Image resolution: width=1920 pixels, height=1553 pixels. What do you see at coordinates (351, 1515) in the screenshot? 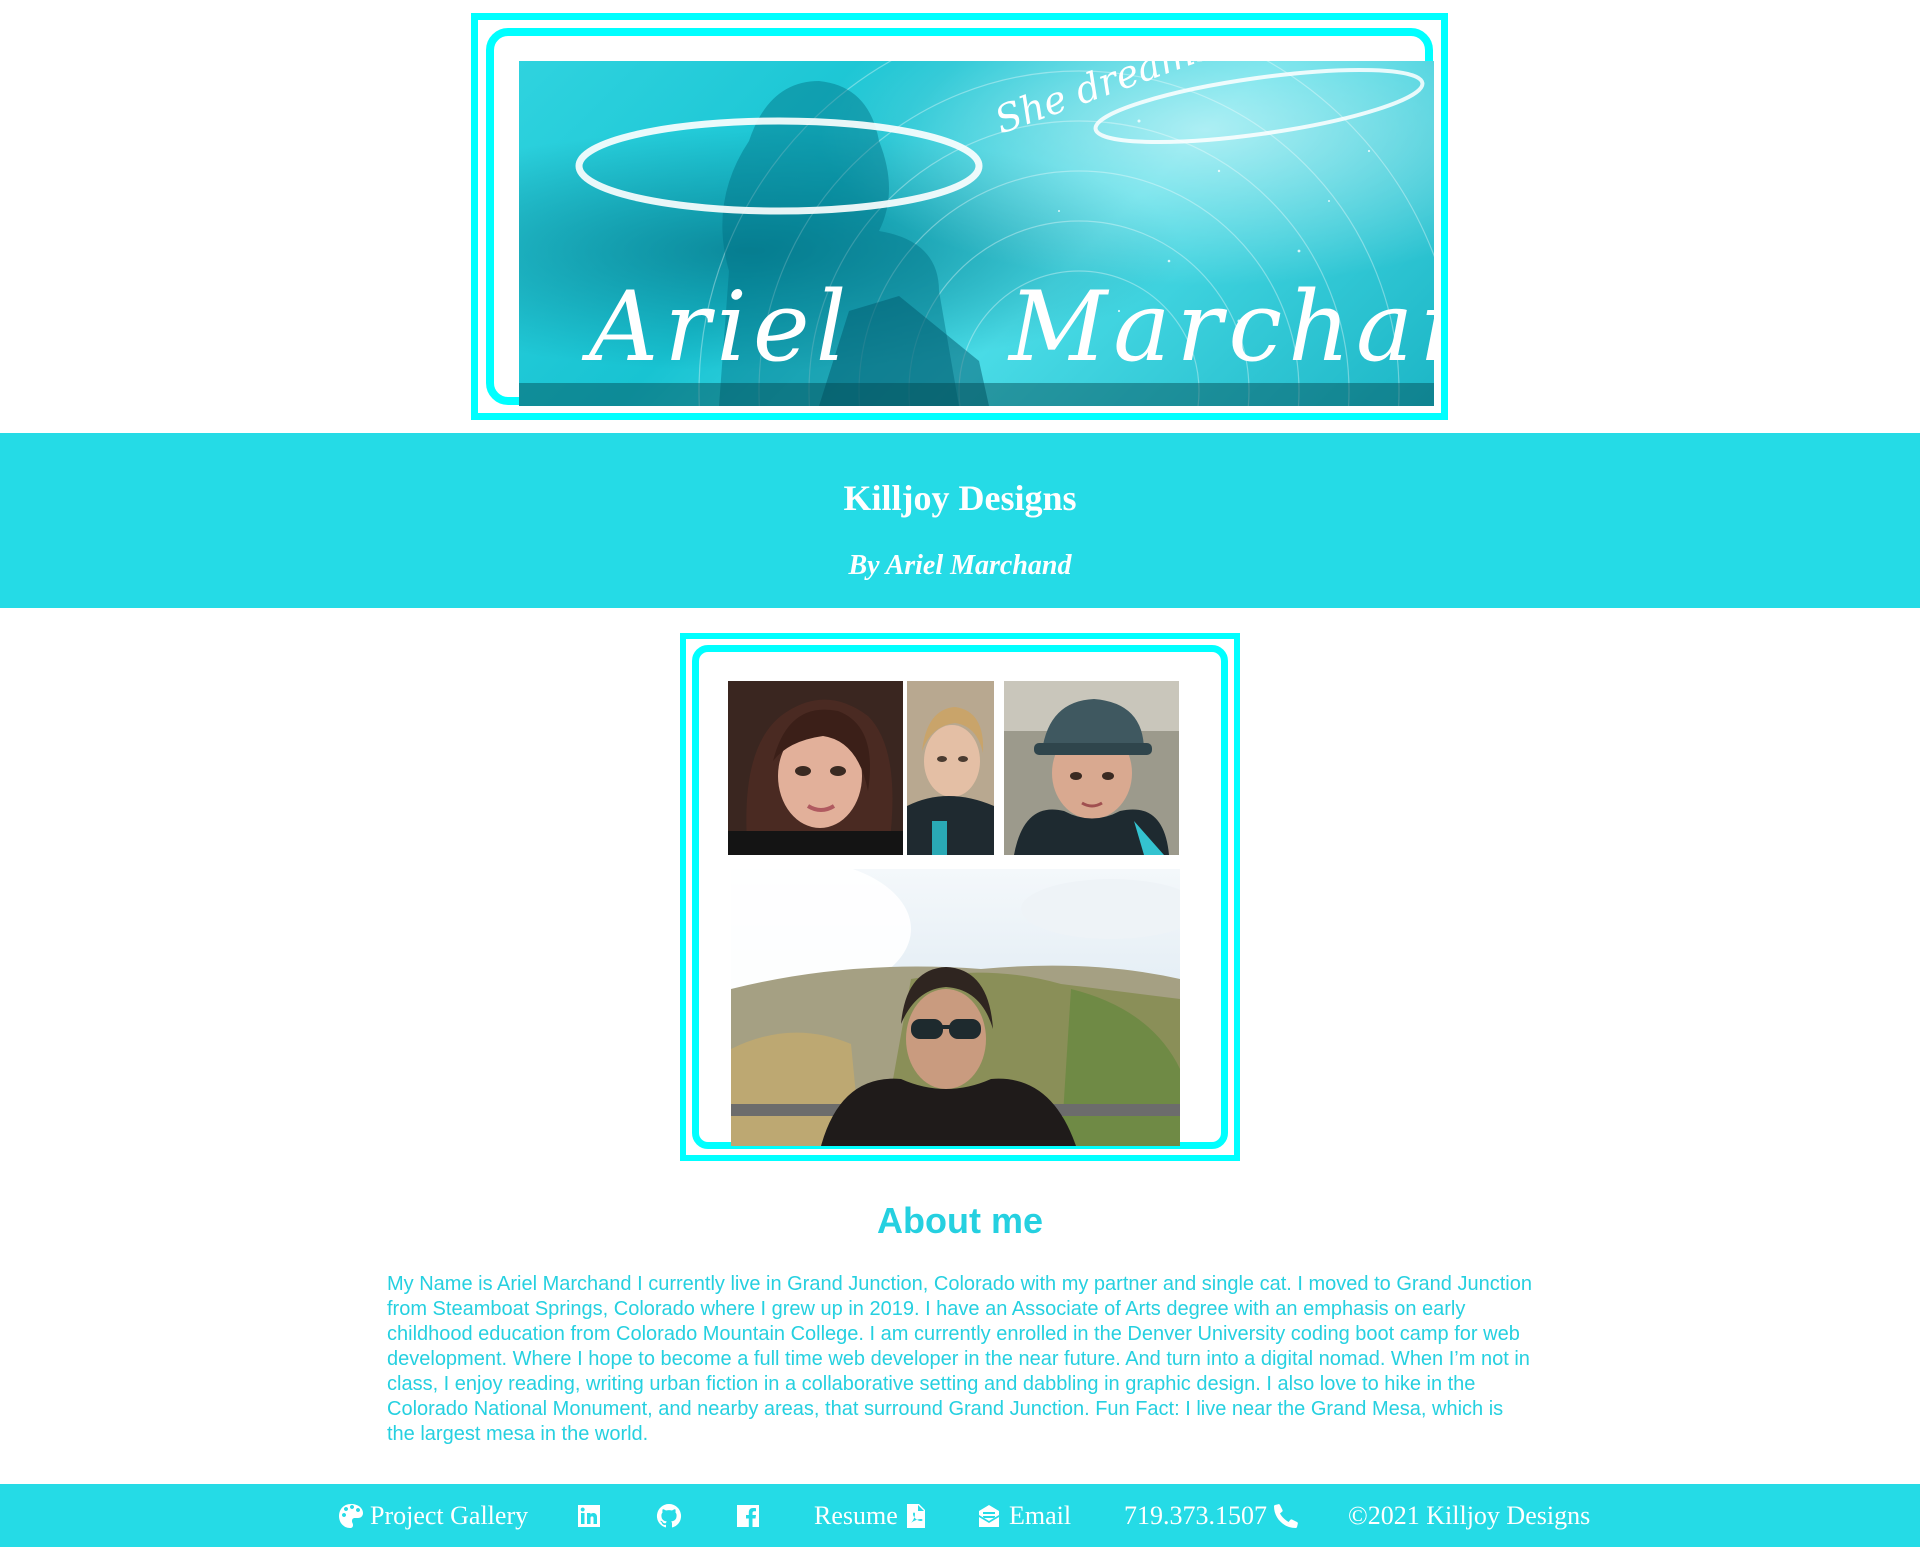
I see `palette-icon` at bounding box center [351, 1515].